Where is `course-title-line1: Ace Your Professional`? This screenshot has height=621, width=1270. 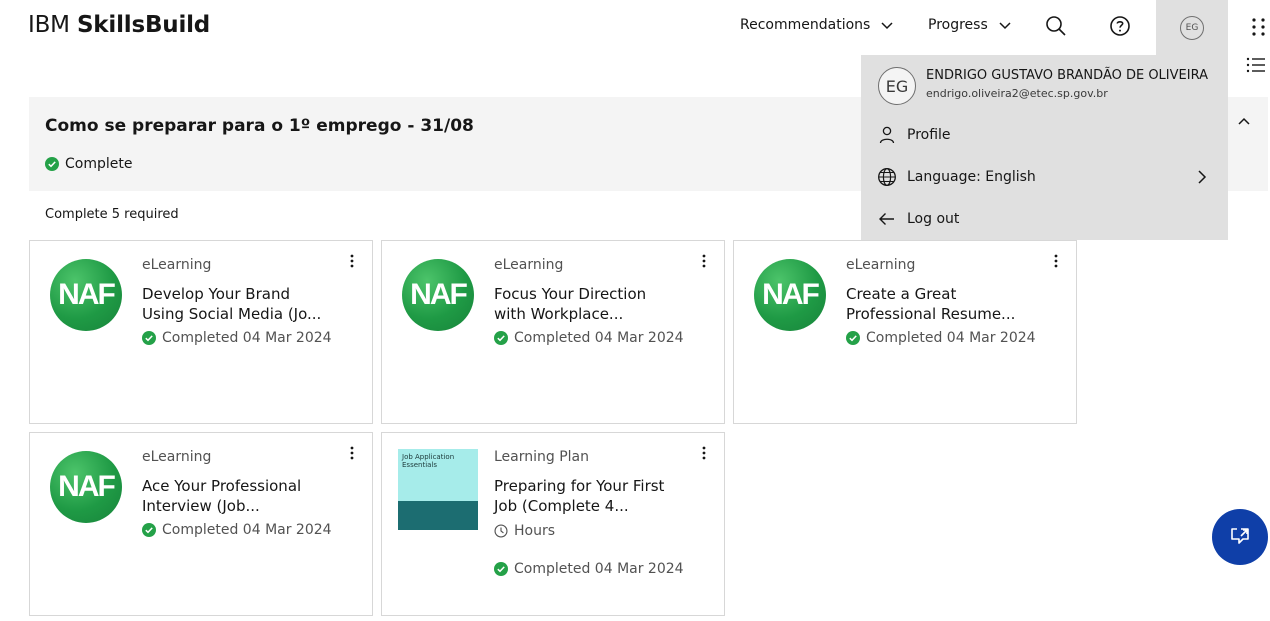
course-title-line1: Ace Your Professional is located at coordinates (222, 486).